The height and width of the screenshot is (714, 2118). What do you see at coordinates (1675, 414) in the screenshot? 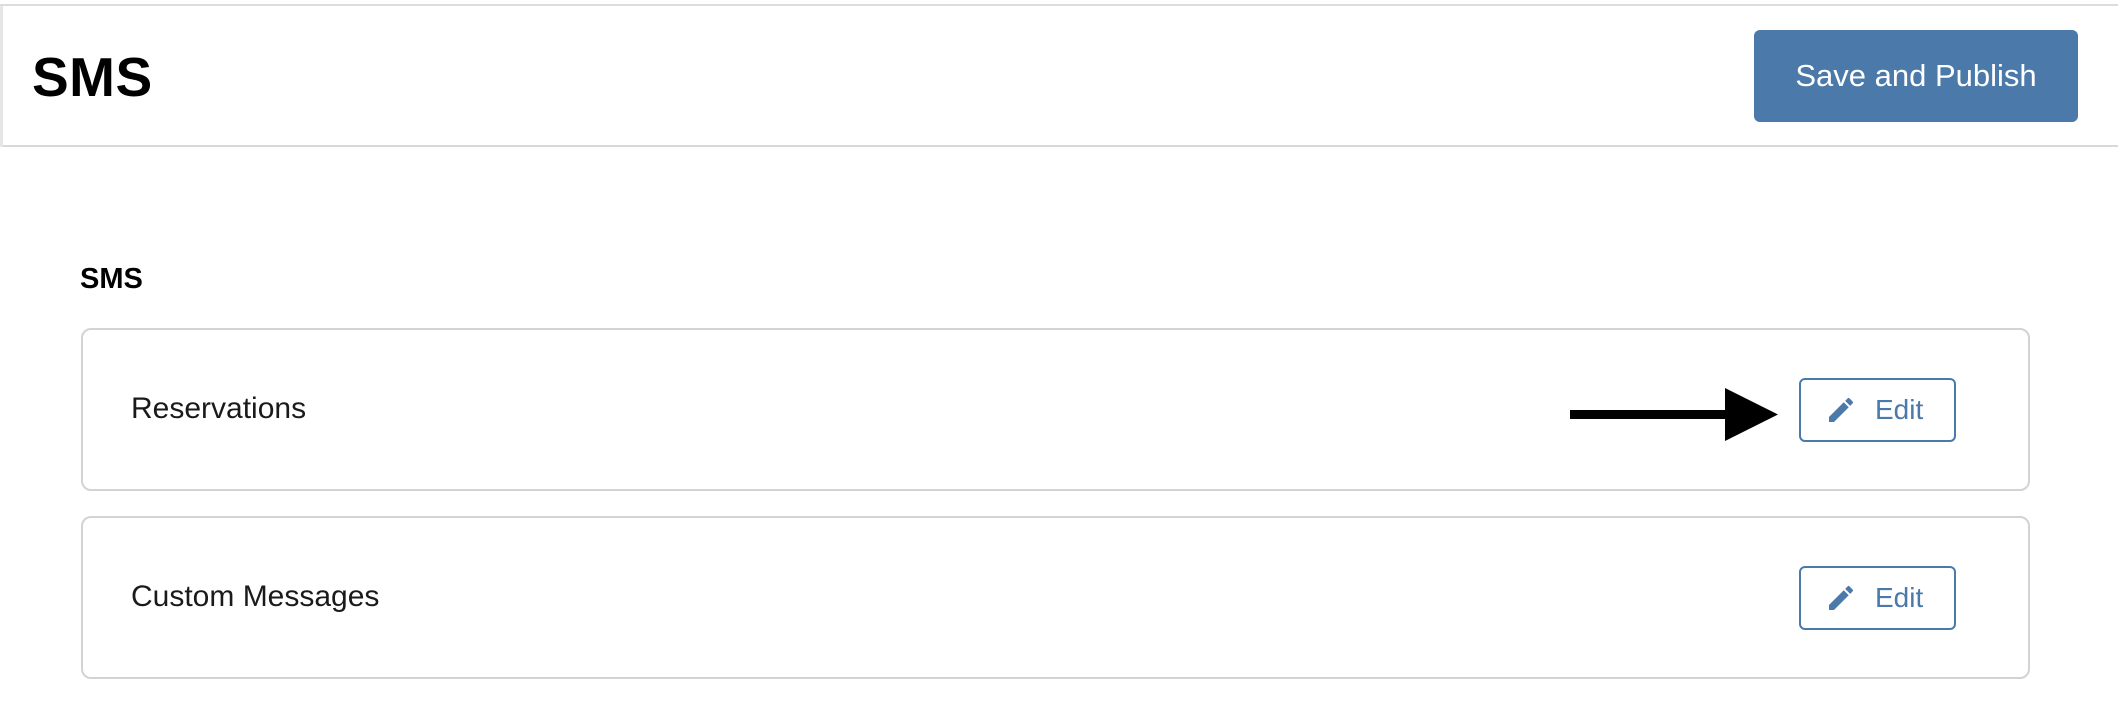
I see `arrow-right-icon` at bounding box center [1675, 414].